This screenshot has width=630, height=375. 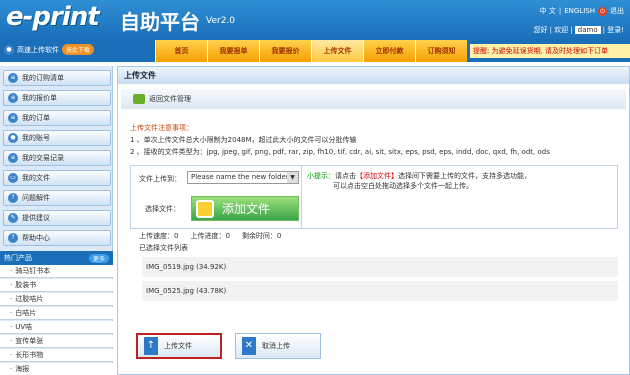 I want to click on lang-en-link: ENGLISH, so click(x=579, y=11).